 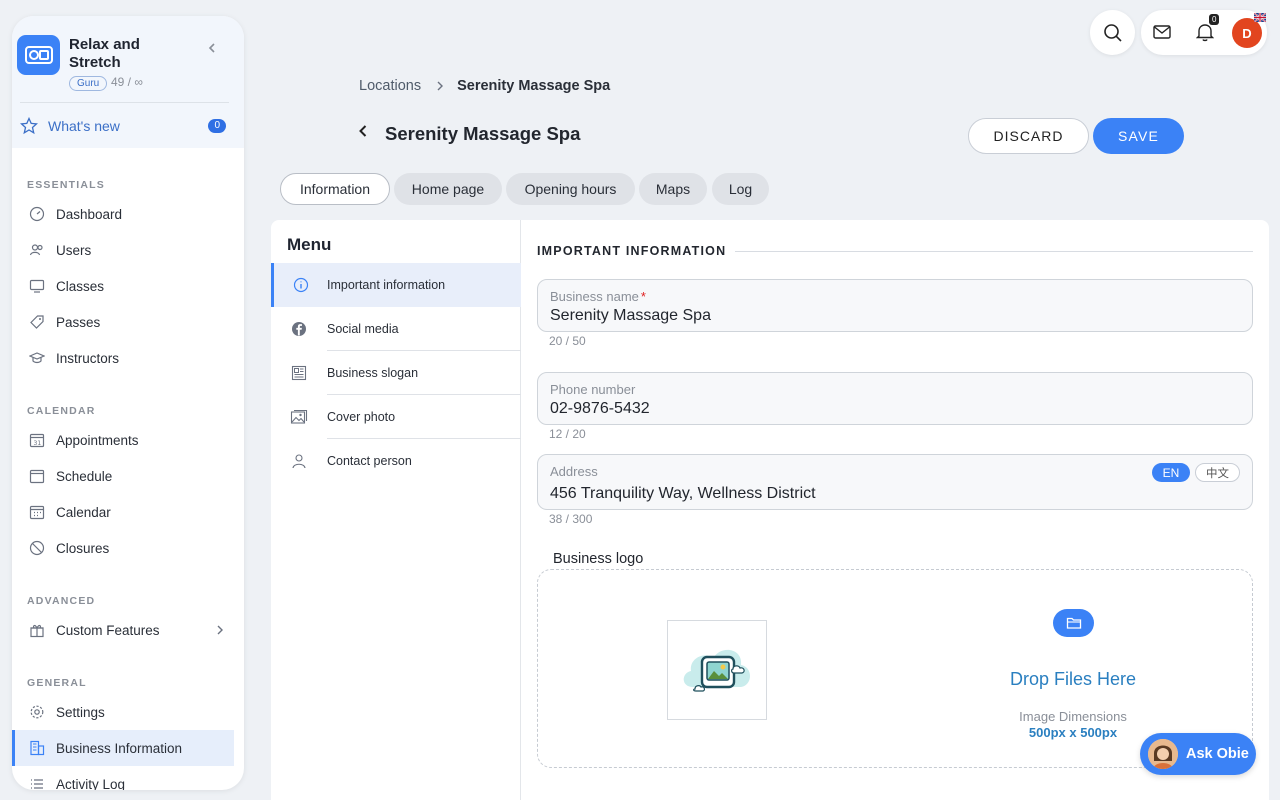 I want to click on menu-item-cover-photo: Cover photo, so click(x=396, y=417).